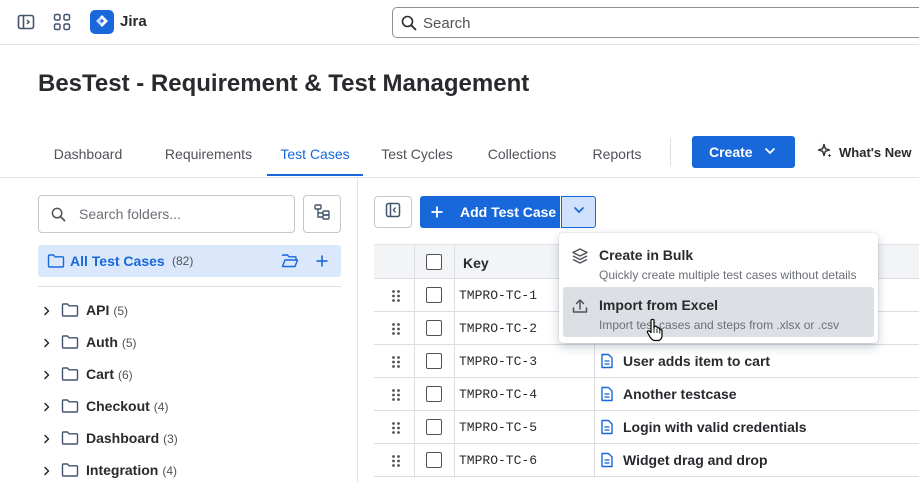 Image resolution: width=919 pixels, height=482 pixels. What do you see at coordinates (454, 361) in the screenshot?
I see `column-divider` at bounding box center [454, 361].